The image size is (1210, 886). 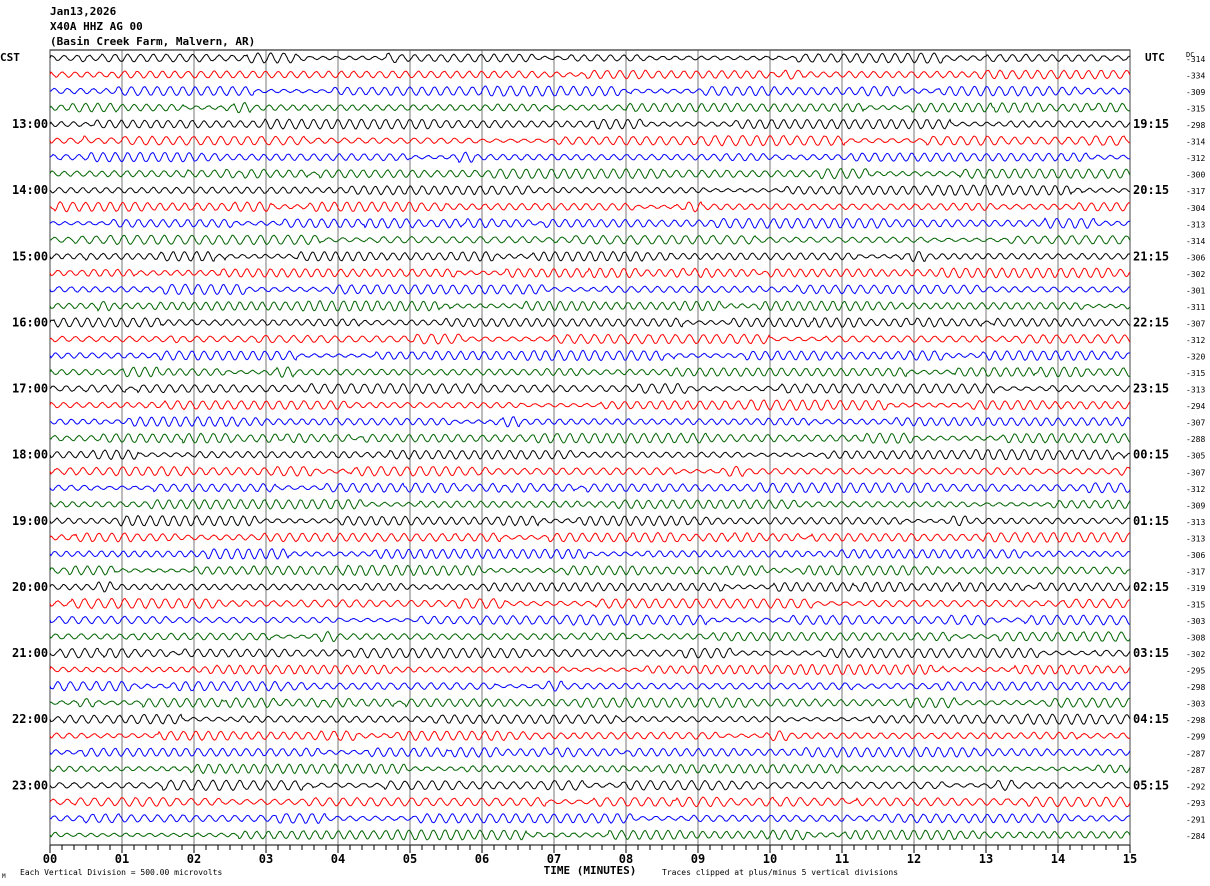 What do you see at coordinates (1195, 274) in the screenshot?
I see `dc-offset-label: -302` at bounding box center [1195, 274].